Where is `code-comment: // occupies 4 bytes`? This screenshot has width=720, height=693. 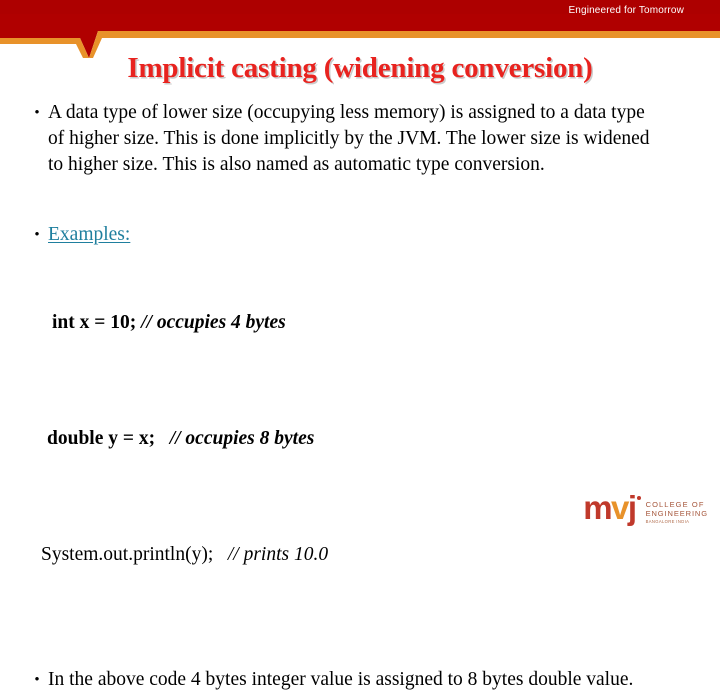
code-comment: // occupies 4 bytes is located at coordinates (211, 322).